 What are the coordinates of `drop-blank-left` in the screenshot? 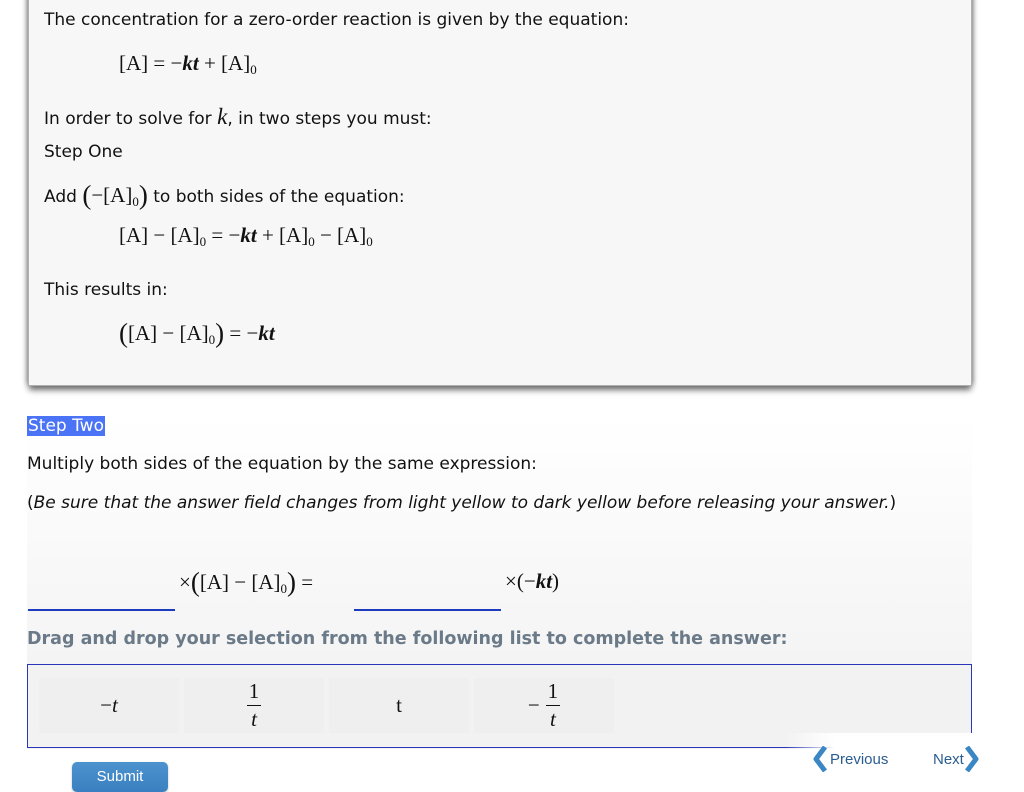 It's located at (101, 610).